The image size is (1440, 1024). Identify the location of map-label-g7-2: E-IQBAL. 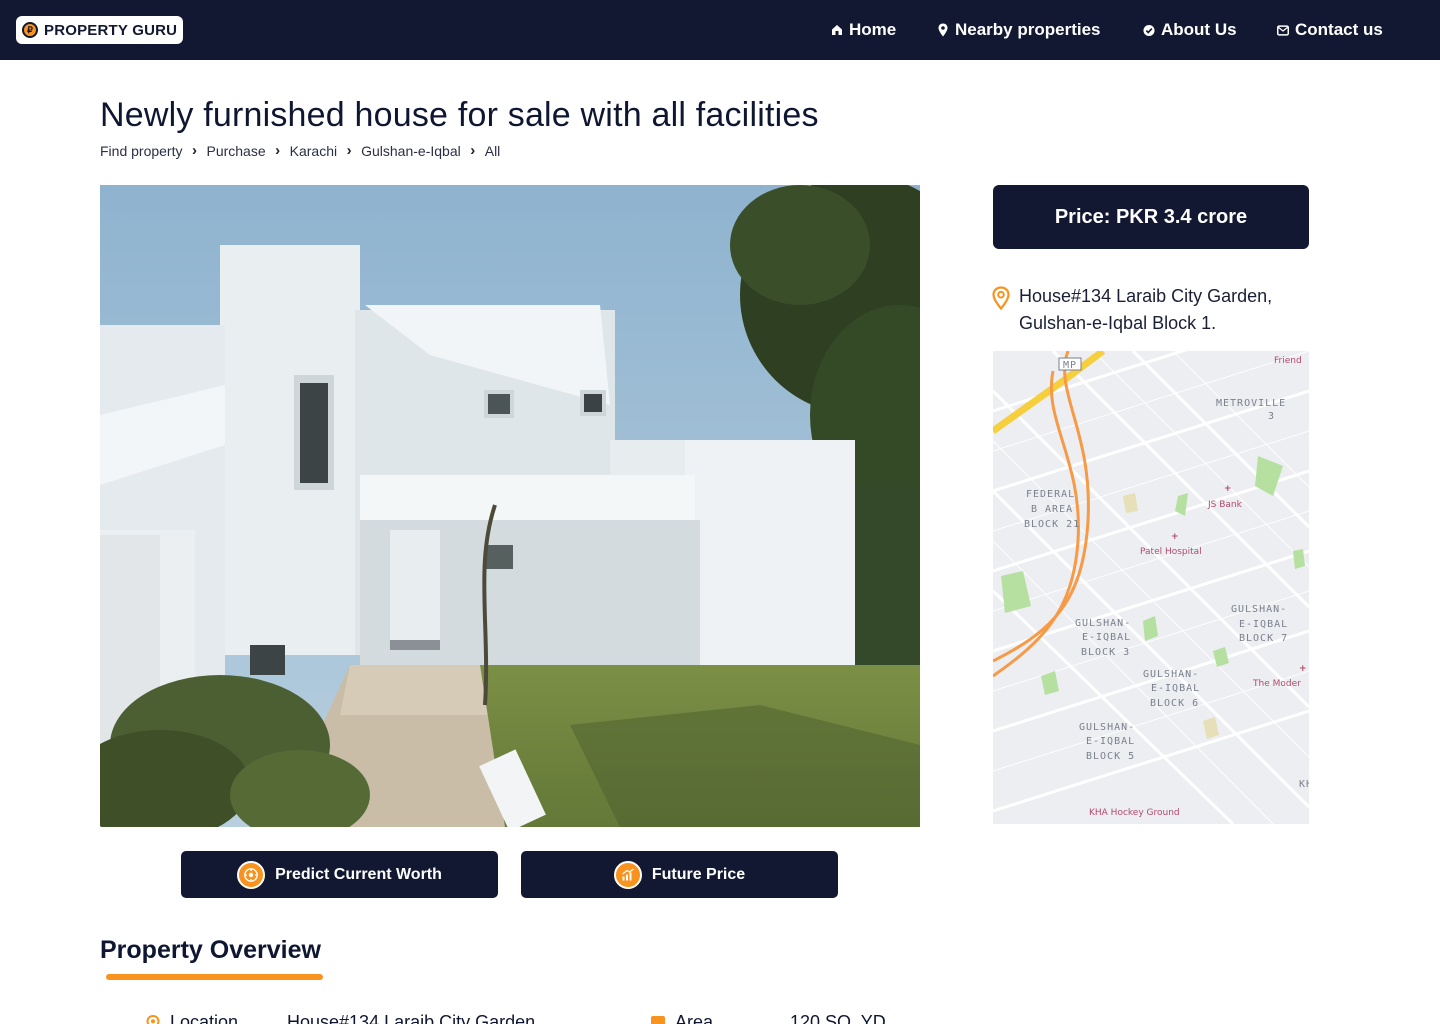
(1263, 624).